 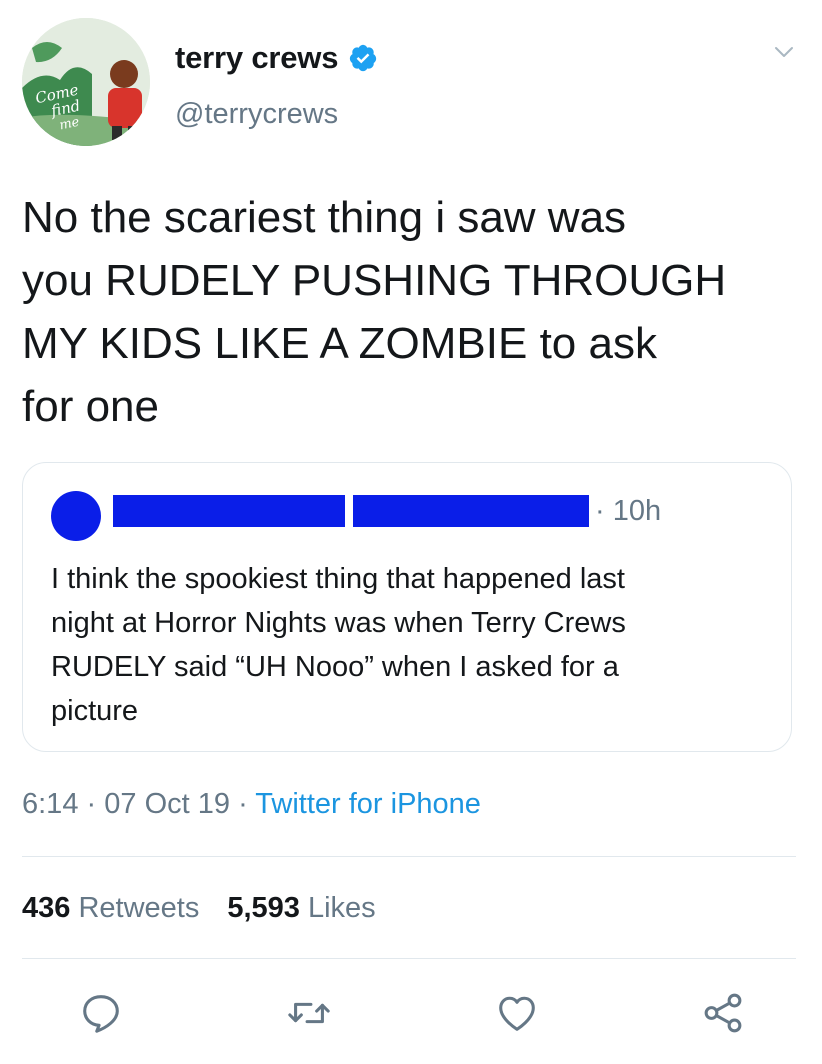 I want to click on author-handle: @terrycrews, so click(x=256, y=114).